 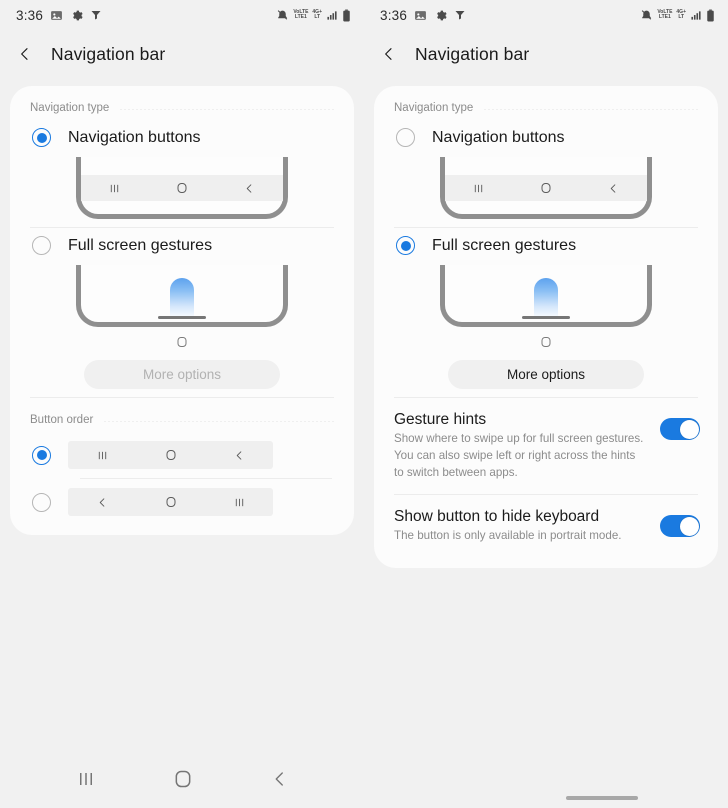 I want to click on section-header-button-order: Button order, so click(x=182, y=415).